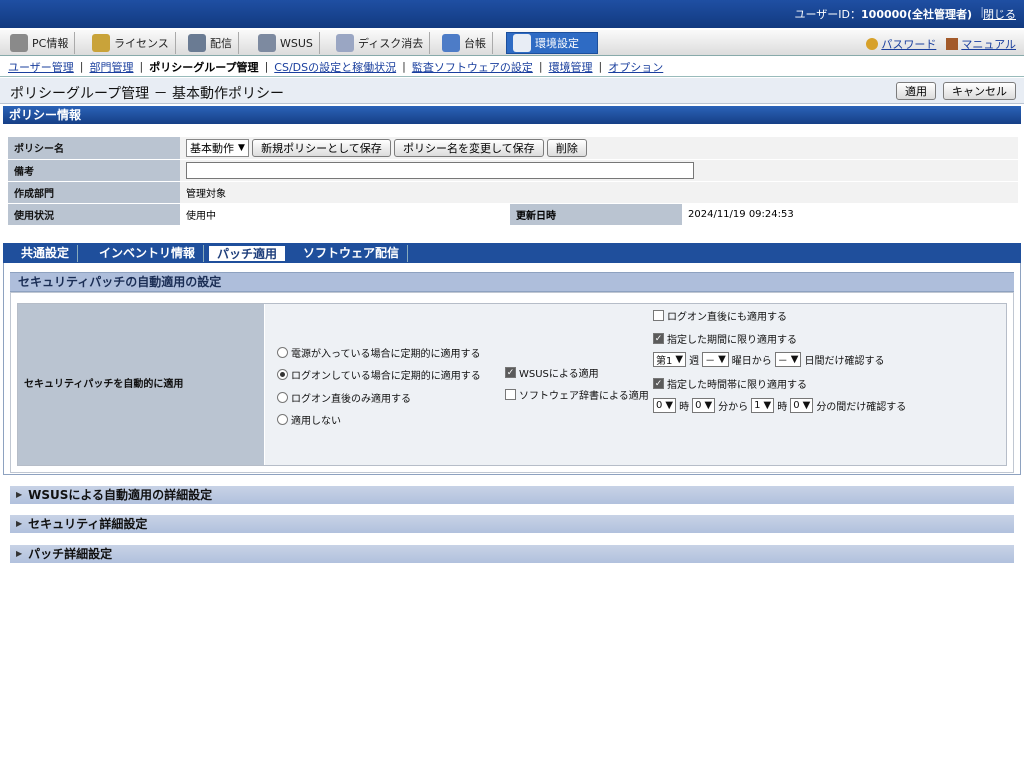  I want to click on policy-subtabs: 共通設定 インベントリ情報 パッチ適用 ソフトウェア配信, so click(512, 253).